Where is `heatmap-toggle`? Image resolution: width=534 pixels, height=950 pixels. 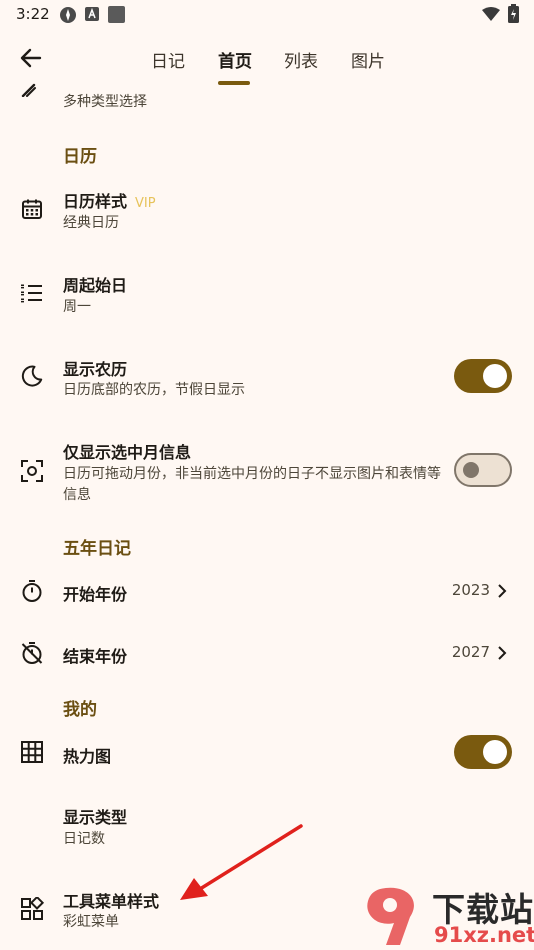 heatmap-toggle is located at coordinates (483, 752).